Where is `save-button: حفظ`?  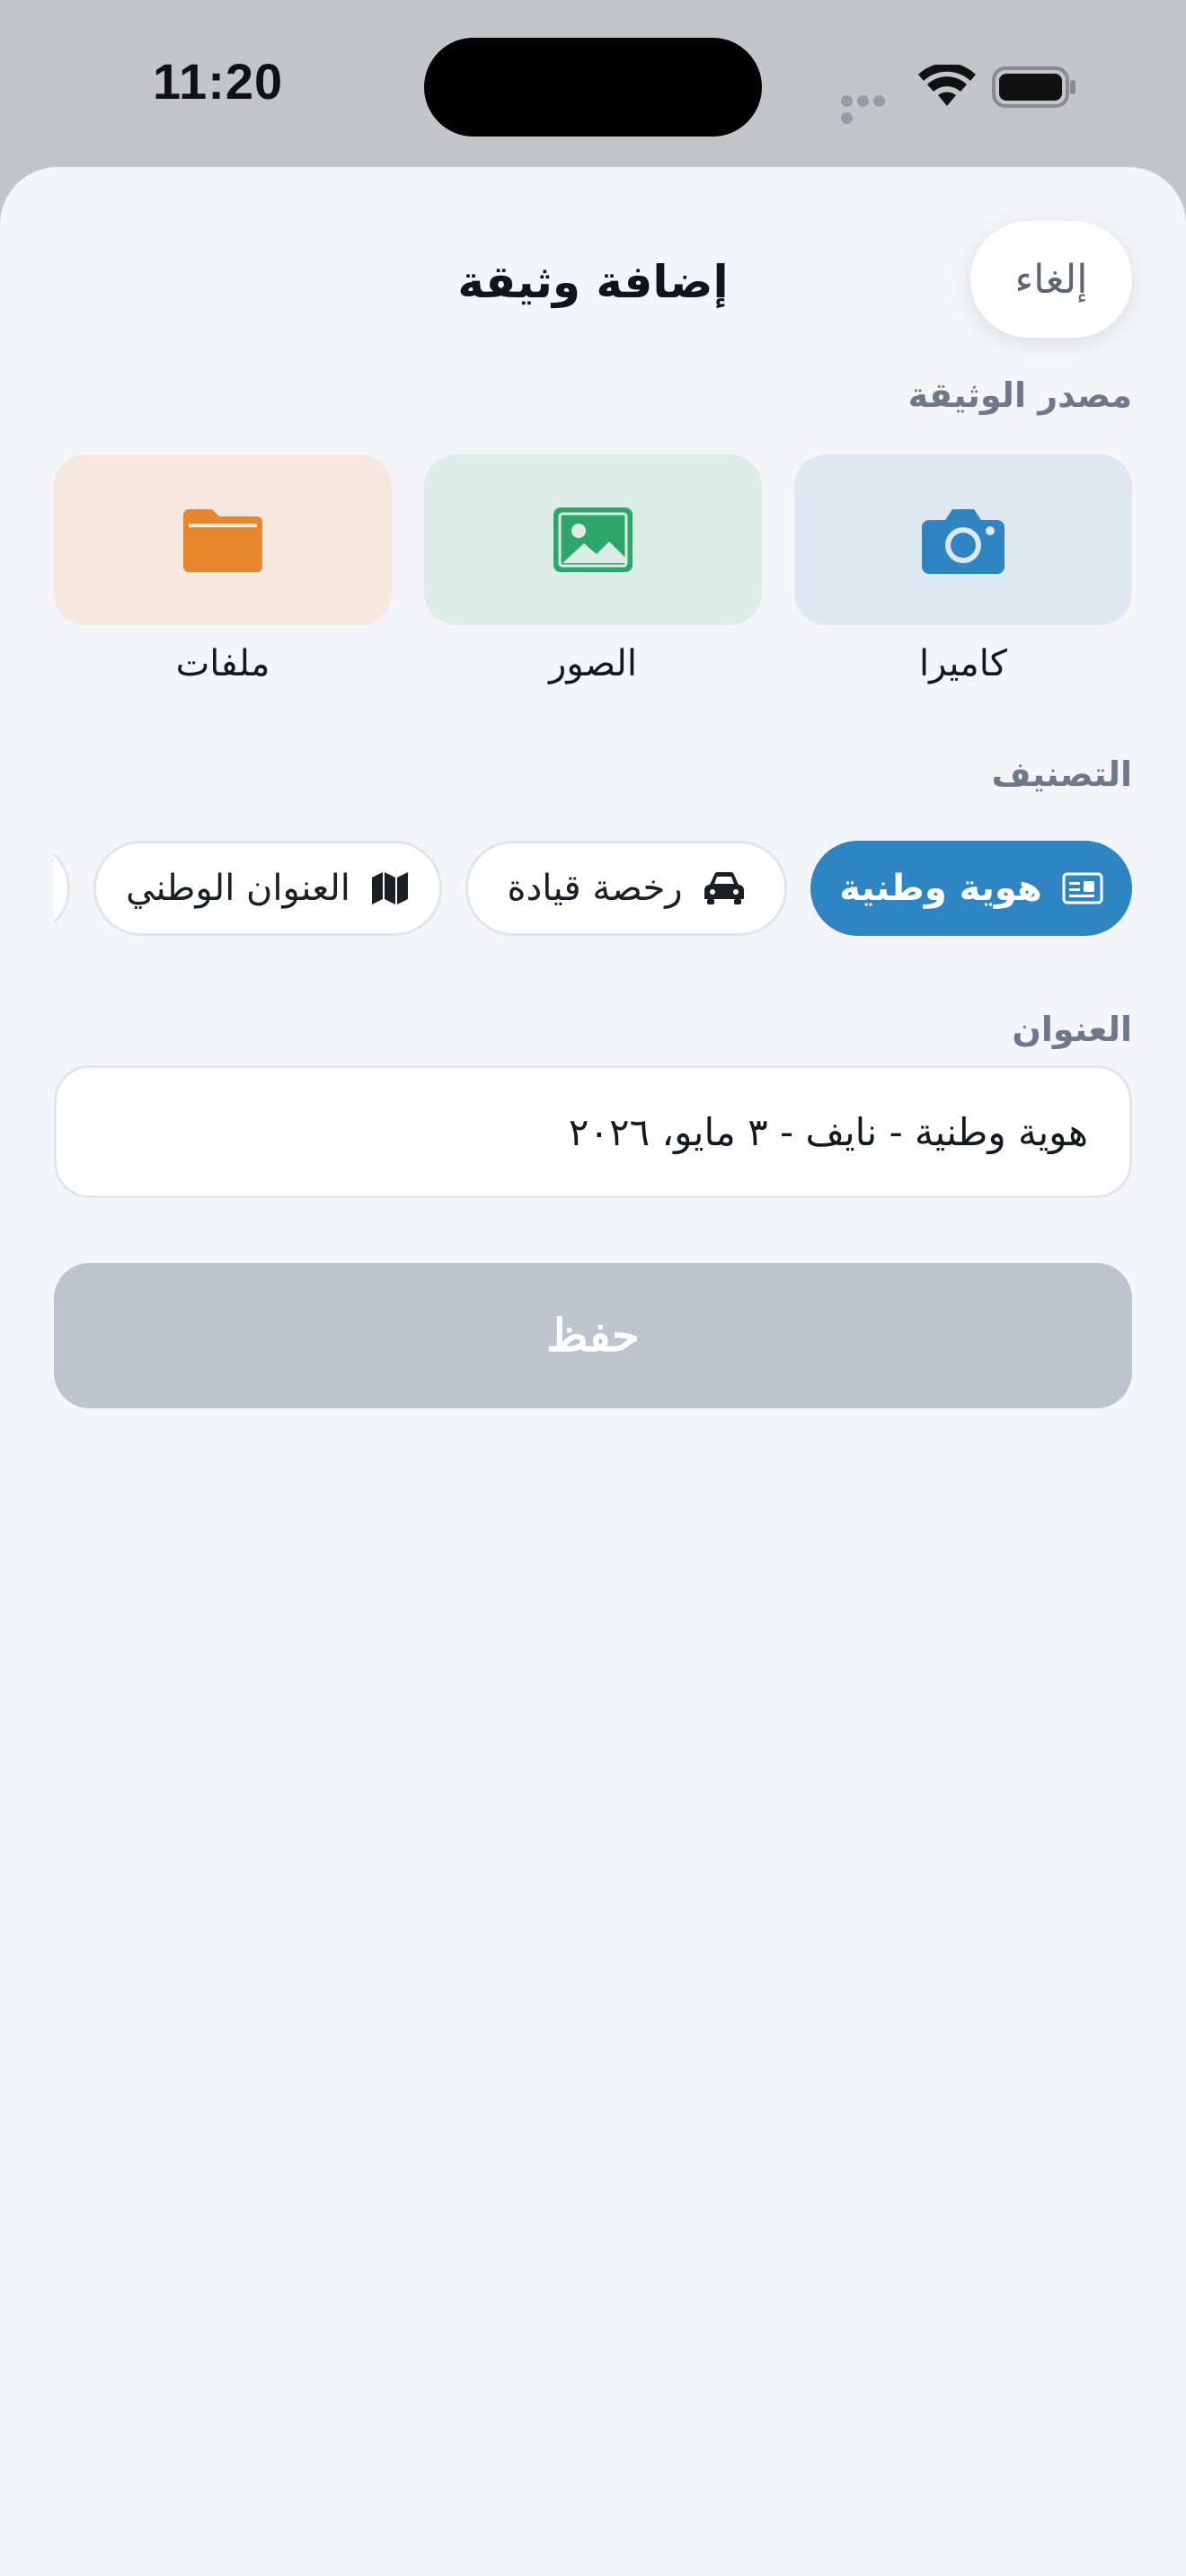 save-button: حفظ is located at coordinates (593, 1335).